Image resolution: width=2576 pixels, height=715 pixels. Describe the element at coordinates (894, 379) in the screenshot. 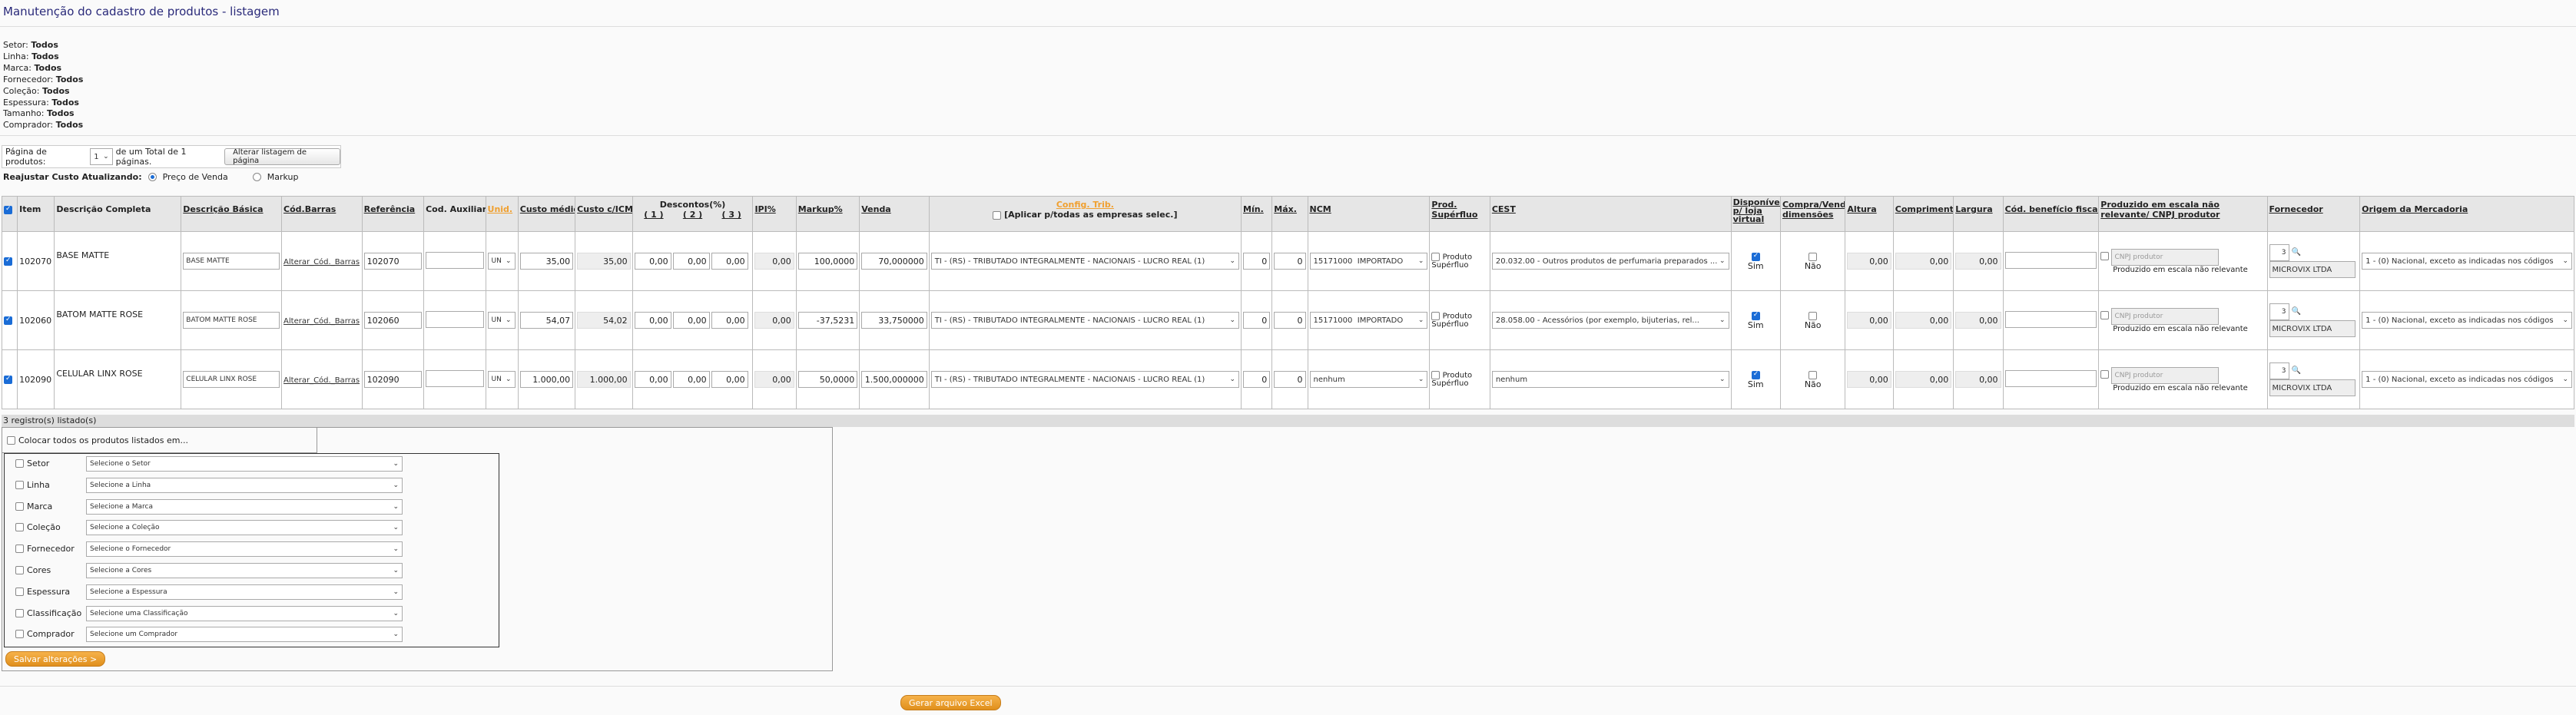

I see `venda-input: 1.500,000000` at that location.